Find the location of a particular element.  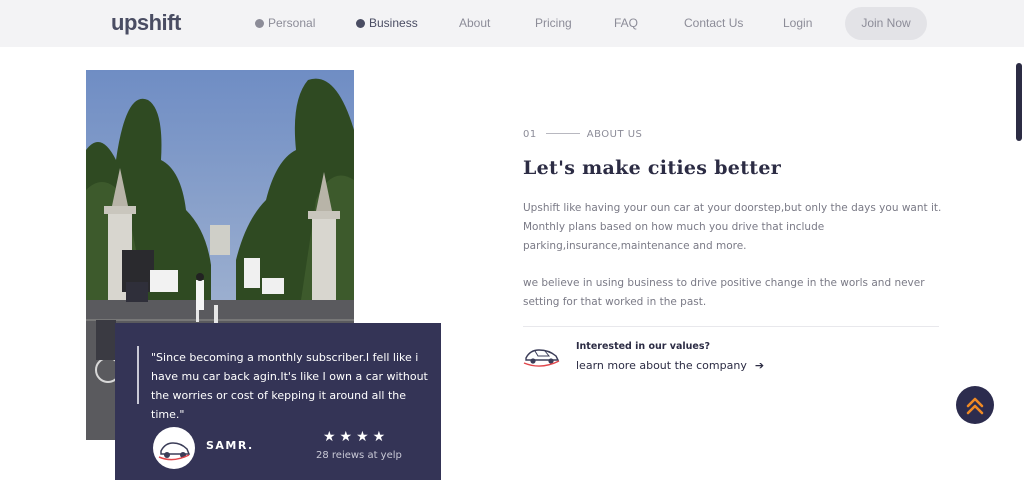

testimonial-author: SAMR. is located at coordinates (230, 445).